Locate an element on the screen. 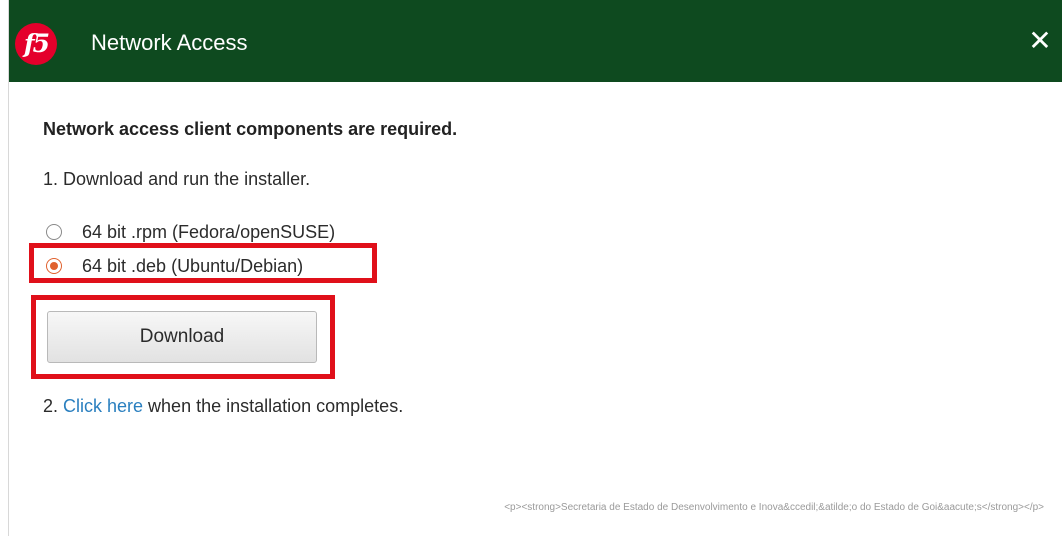 Image resolution: width=1062 pixels, height=536 pixels. f5-logo-icon: f5 is located at coordinates (36, 44).